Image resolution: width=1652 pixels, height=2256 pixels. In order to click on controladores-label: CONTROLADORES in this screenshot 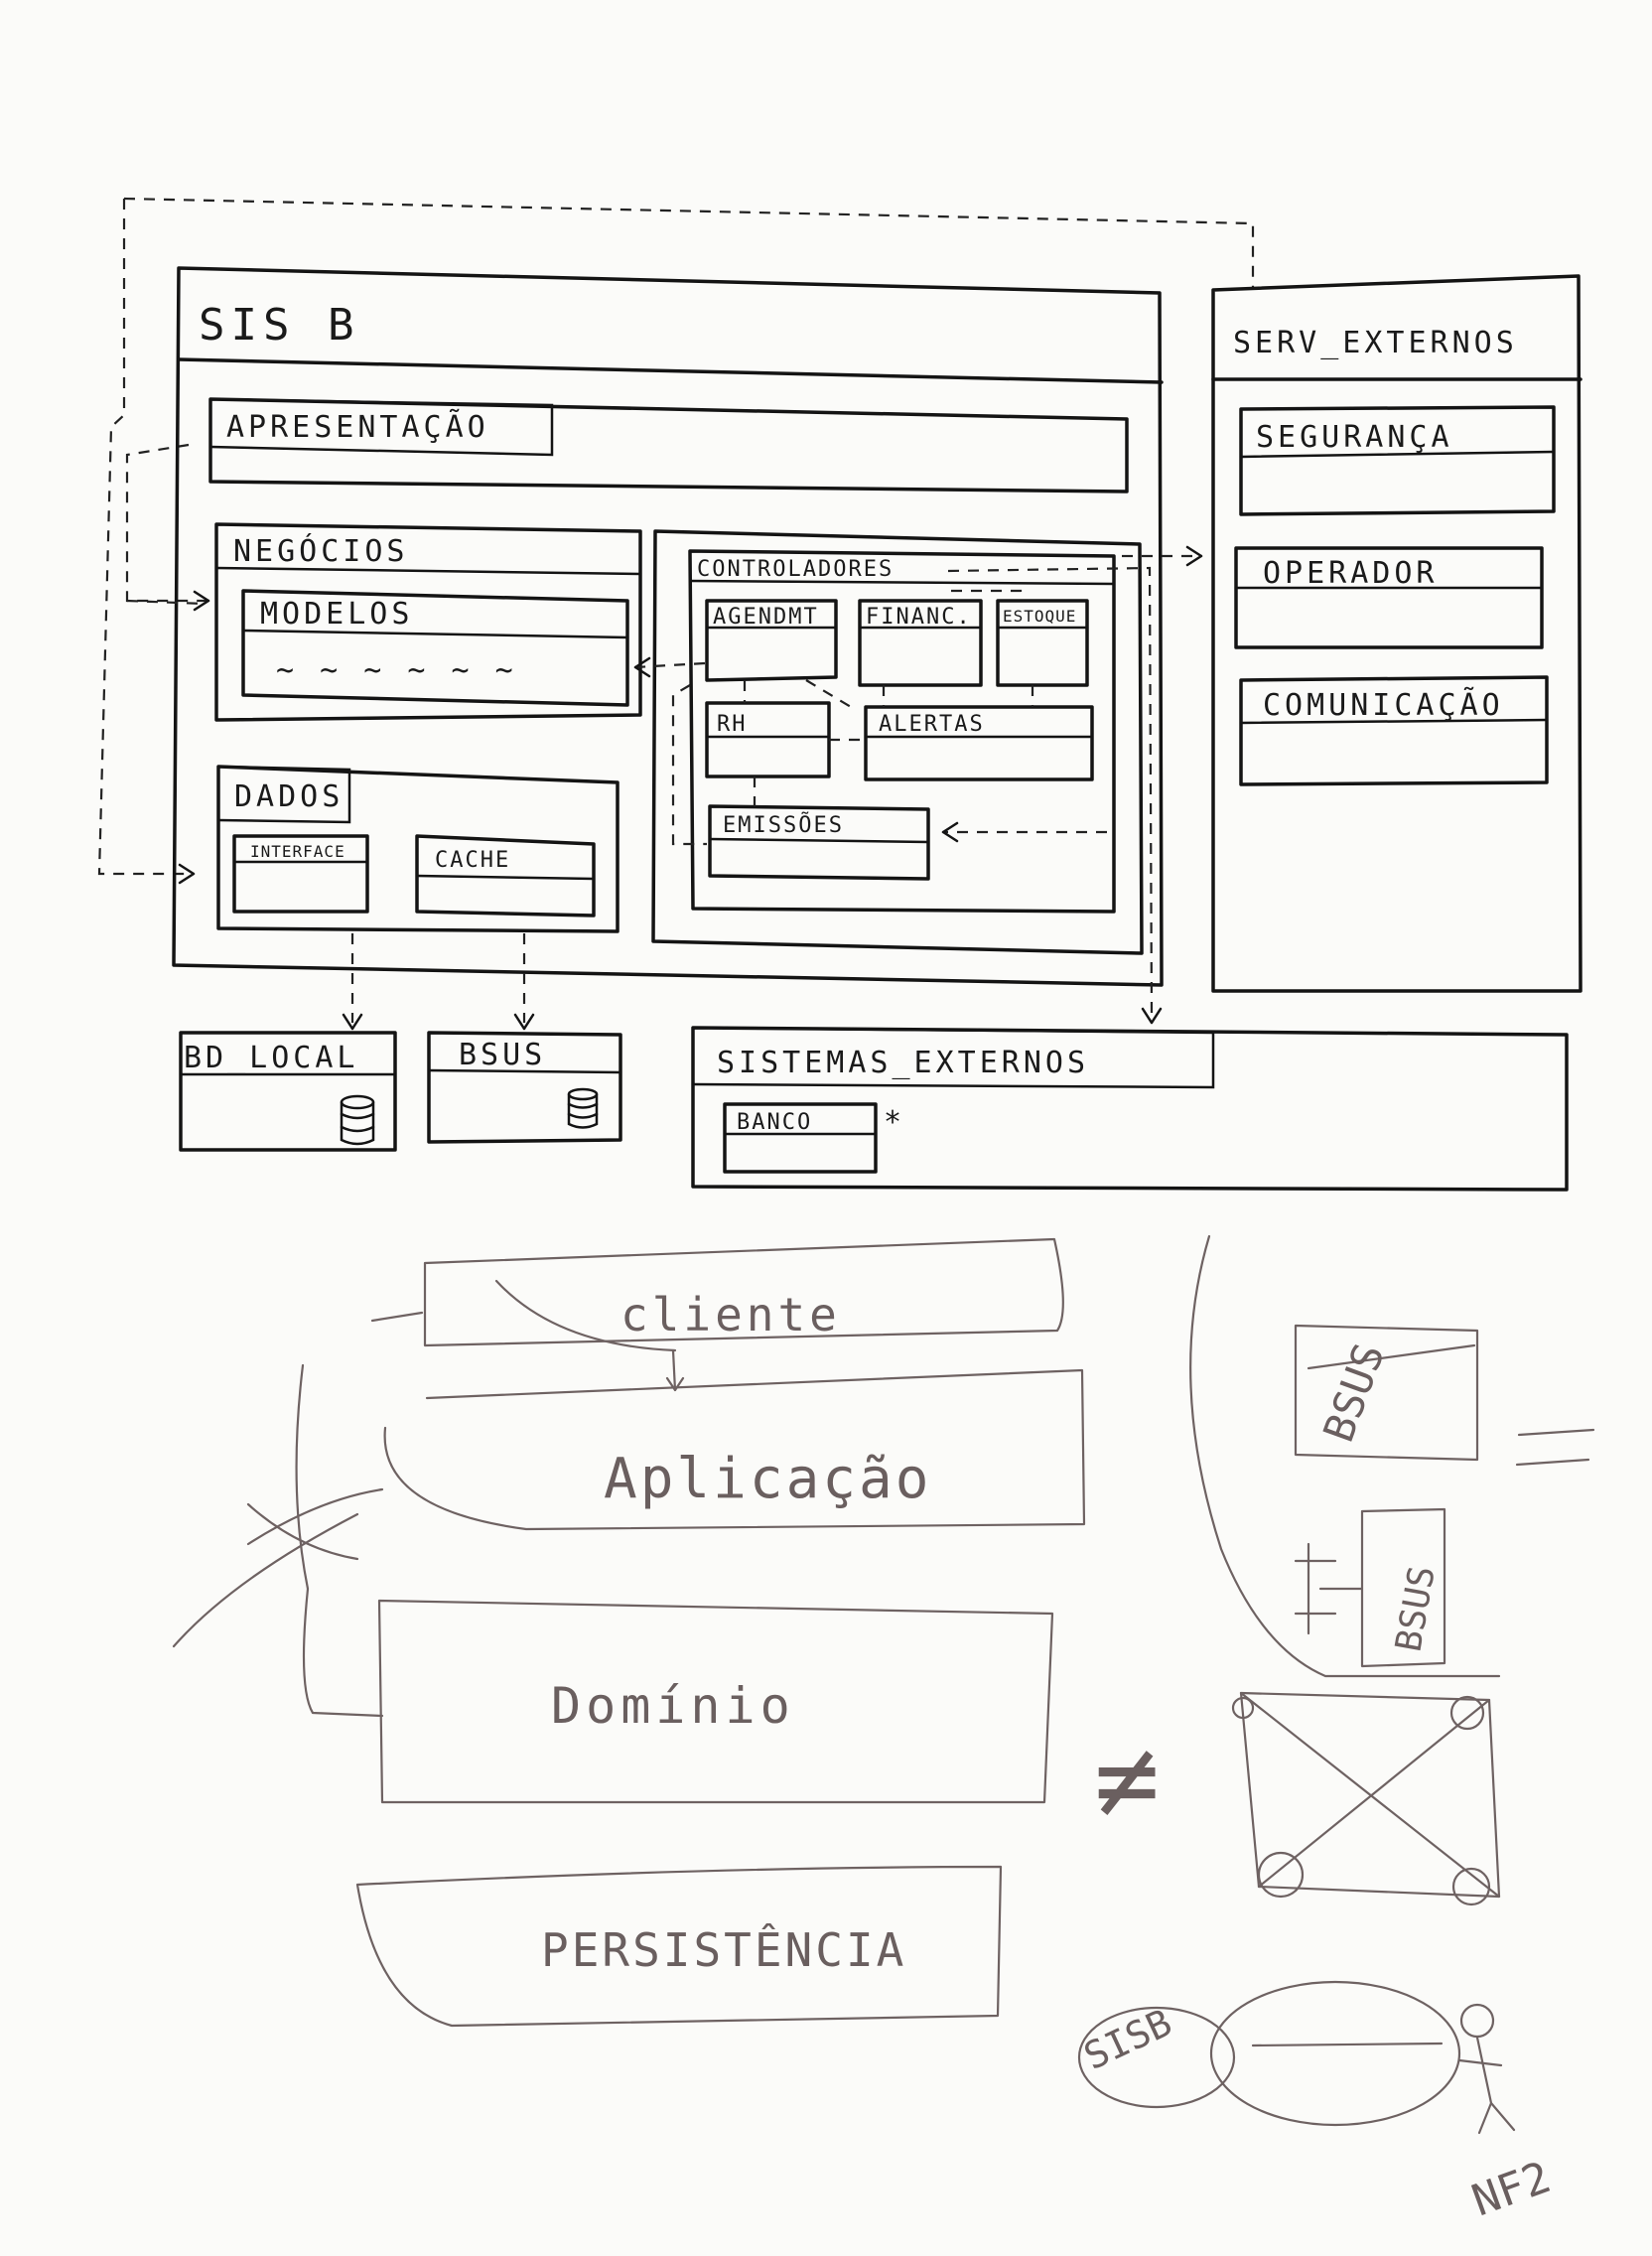, I will do `click(795, 569)`.